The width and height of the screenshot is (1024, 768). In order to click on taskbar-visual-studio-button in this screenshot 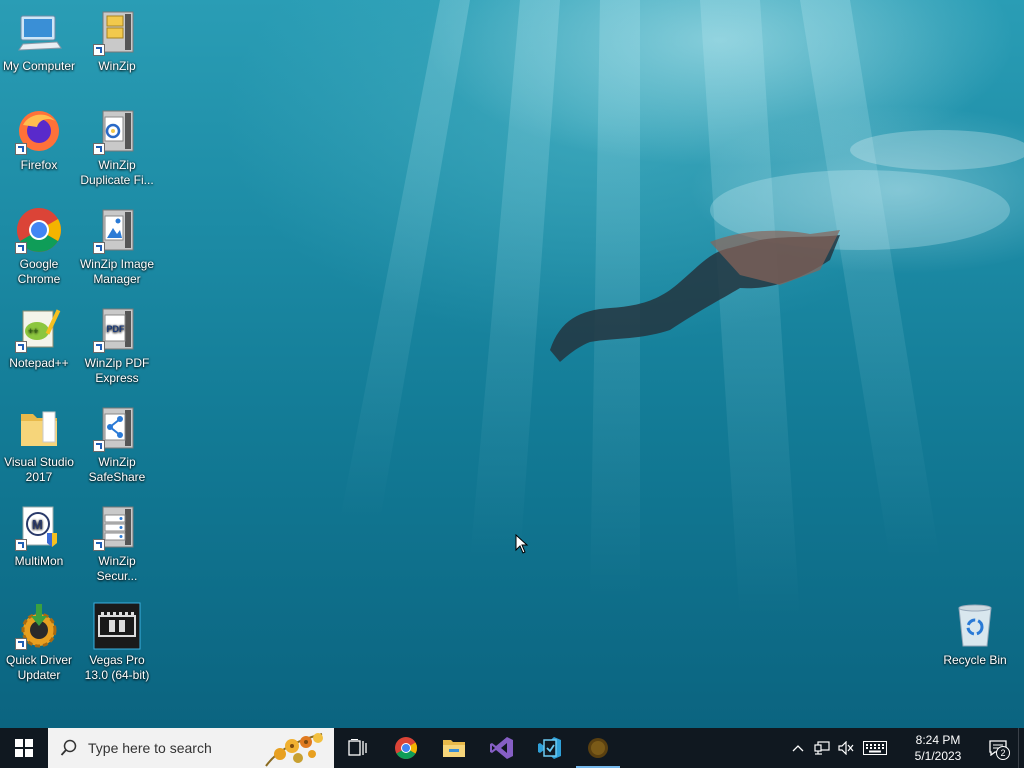, I will do `click(502, 748)`.